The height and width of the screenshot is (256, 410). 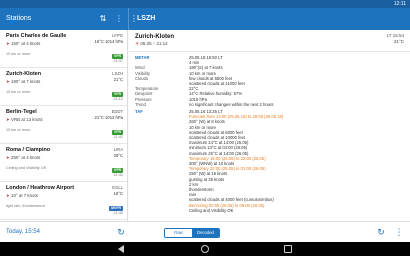 What do you see at coordinates (28, 150) in the screenshot?
I see `station-name: Roma / Ciampino` at bounding box center [28, 150].